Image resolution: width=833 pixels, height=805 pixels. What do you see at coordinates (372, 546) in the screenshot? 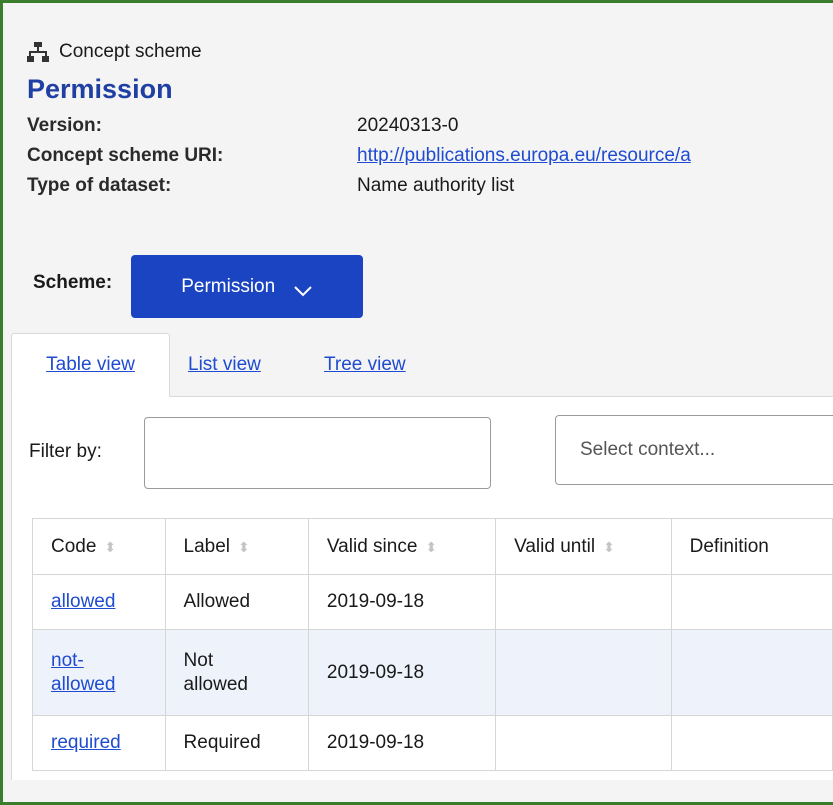
I see `column-label: Valid since` at bounding box center [372, 546].